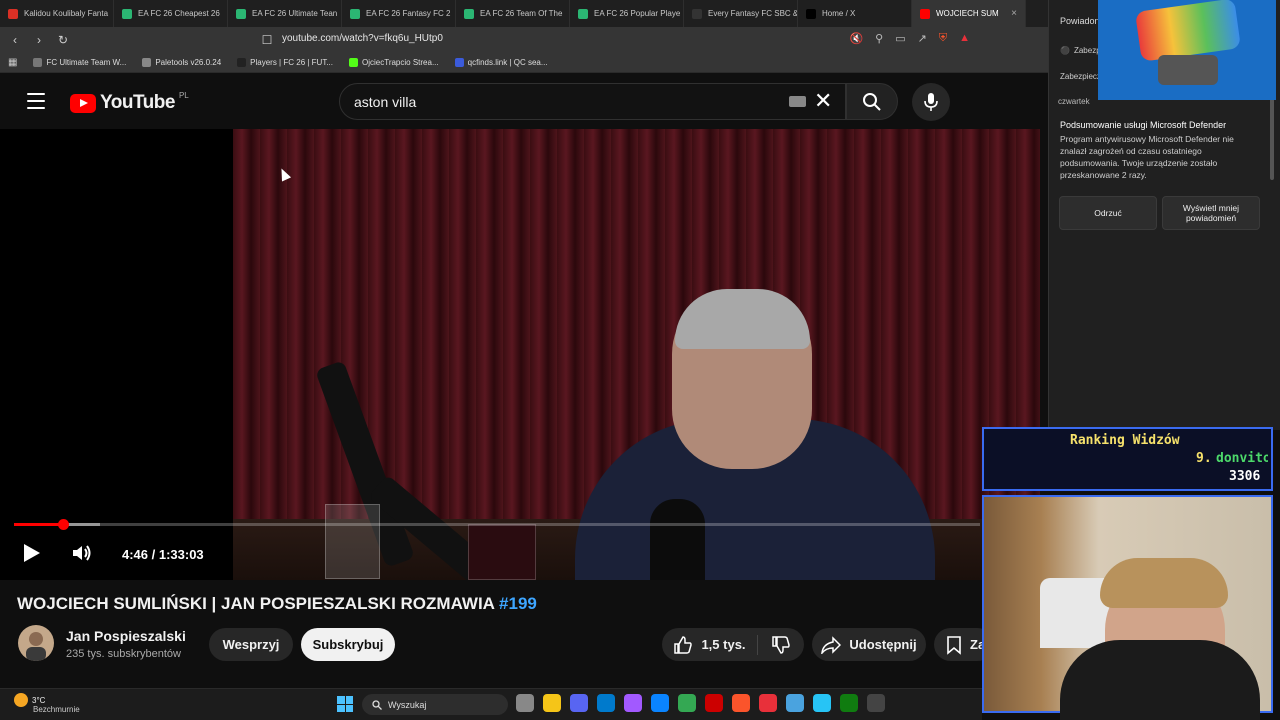  Describe the element at coordinates (345, 704) in the screenshot. I see `windows-start-icon` at that location.